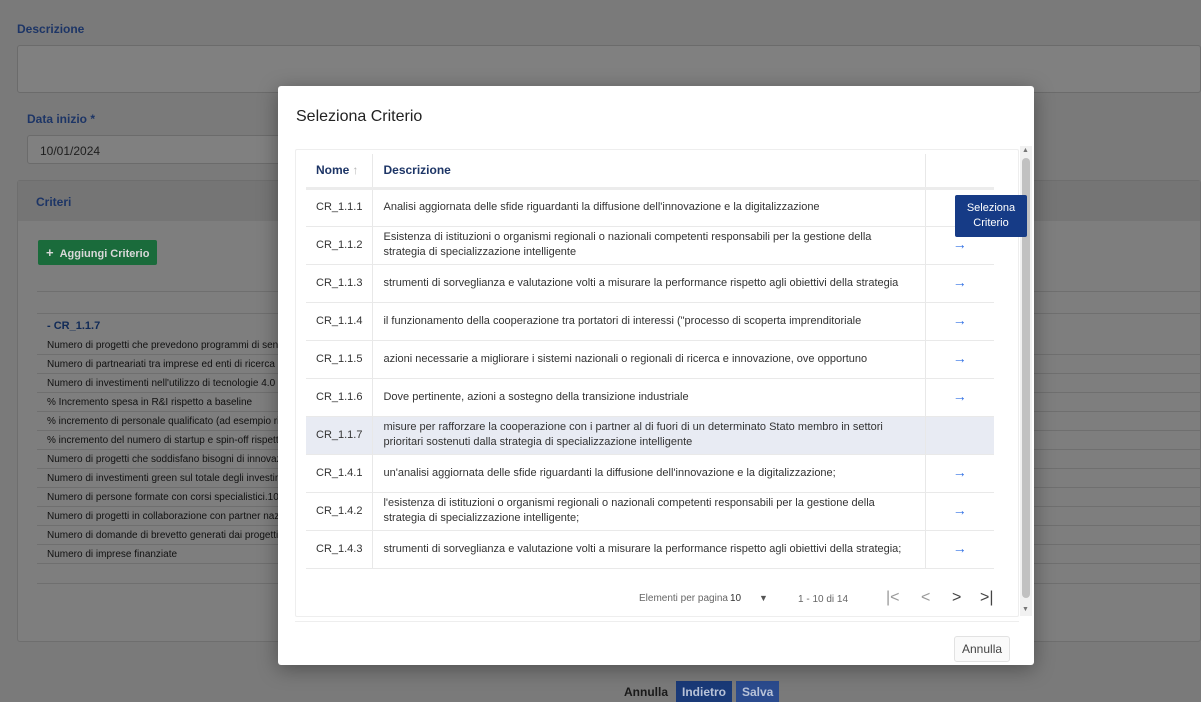  I want to click on add-criterion-button: + Aggiungi Criterio, so click(98, 252).